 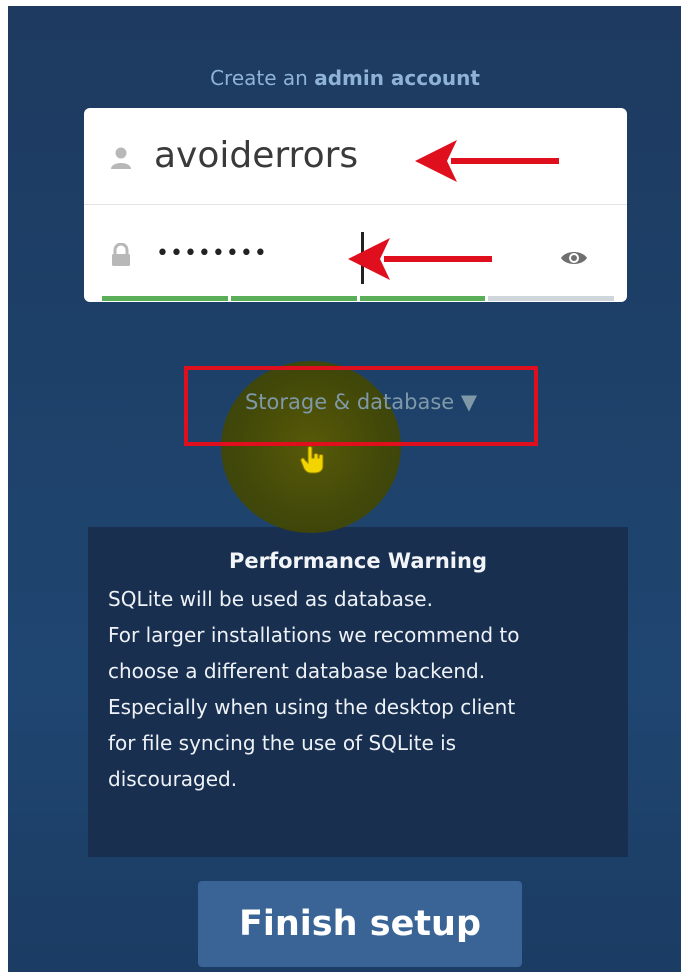 What do you see at coordinates (312, 707) in the screenshot?
I see `warning-line: Especially when using the desktop client` at bounding box center [312, 707].